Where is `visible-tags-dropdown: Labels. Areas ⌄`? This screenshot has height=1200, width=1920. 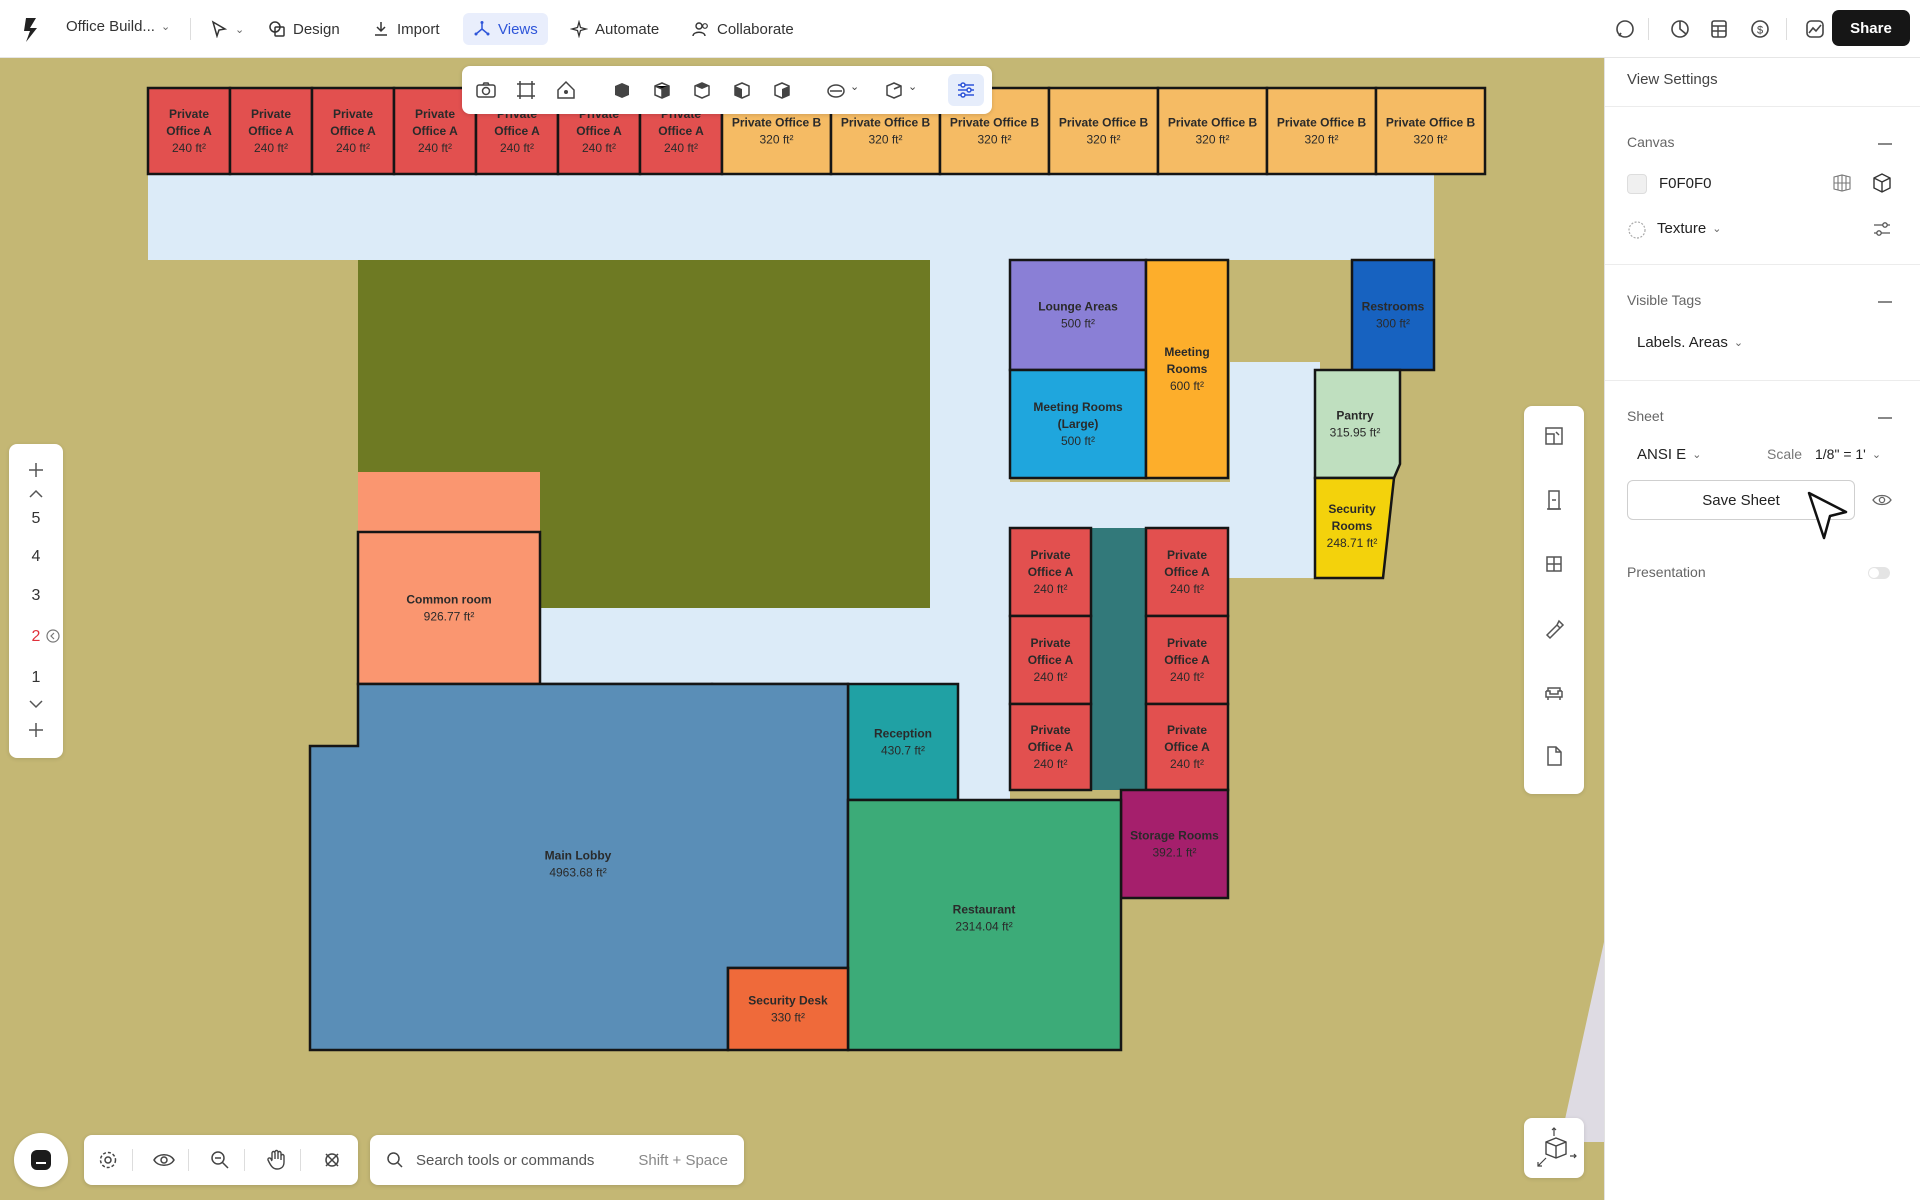
visible-tags-dropdown: Labels. Areas ⌄ is located at coordinates (1690, 342).